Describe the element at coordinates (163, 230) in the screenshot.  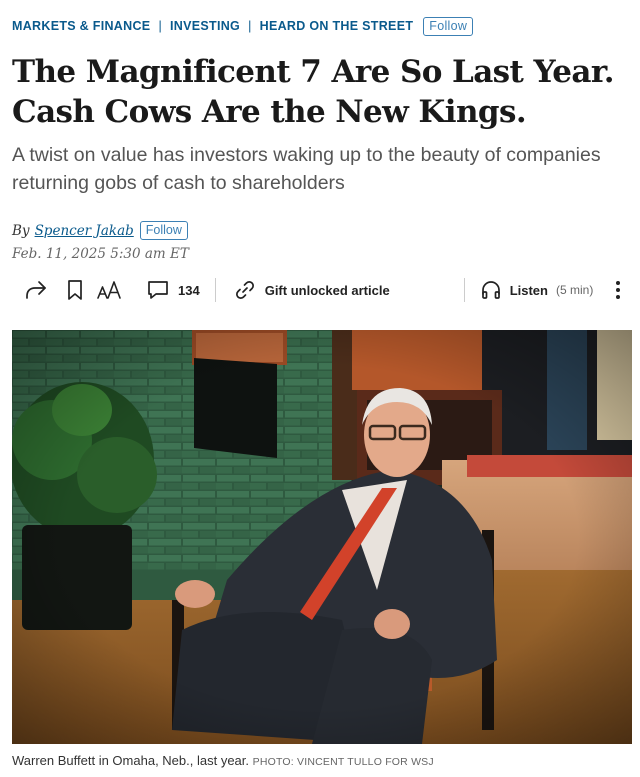
I see `follow-author-button: Follow` at that location.